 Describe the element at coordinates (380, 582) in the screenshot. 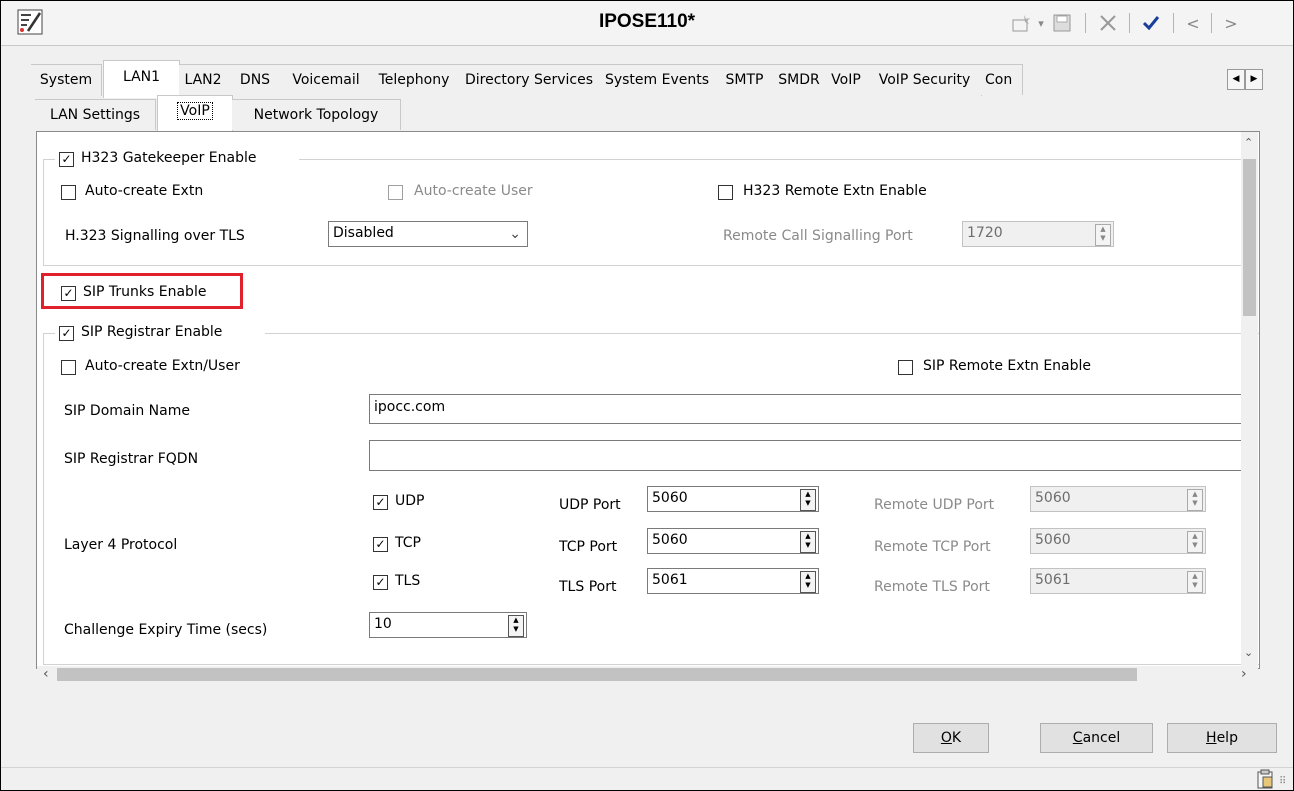

I see `tls-checkbox: ✓` at that location.